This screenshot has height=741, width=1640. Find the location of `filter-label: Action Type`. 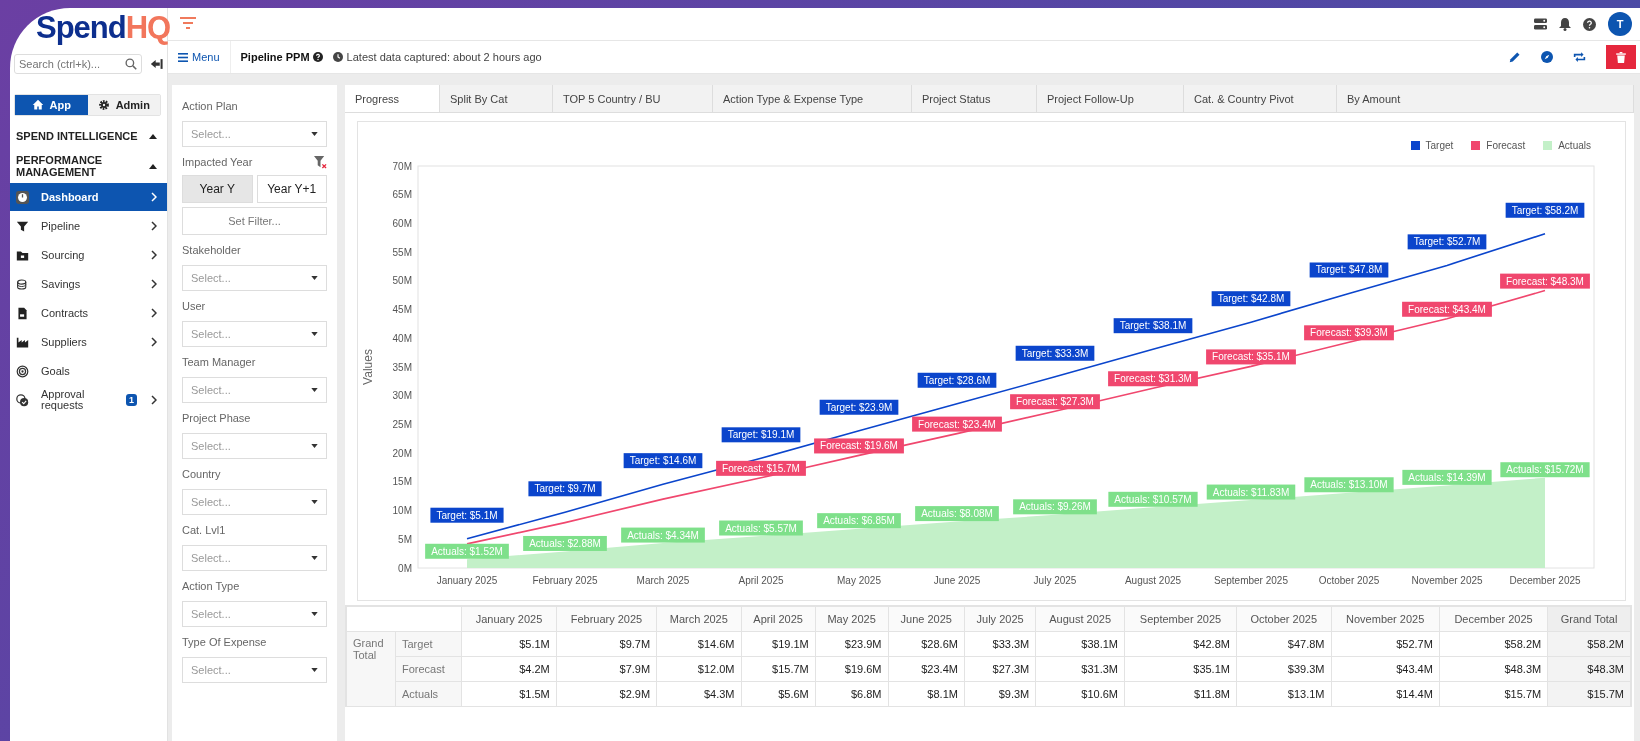

filter-label: Action Type is located at coordinates (211, 586).